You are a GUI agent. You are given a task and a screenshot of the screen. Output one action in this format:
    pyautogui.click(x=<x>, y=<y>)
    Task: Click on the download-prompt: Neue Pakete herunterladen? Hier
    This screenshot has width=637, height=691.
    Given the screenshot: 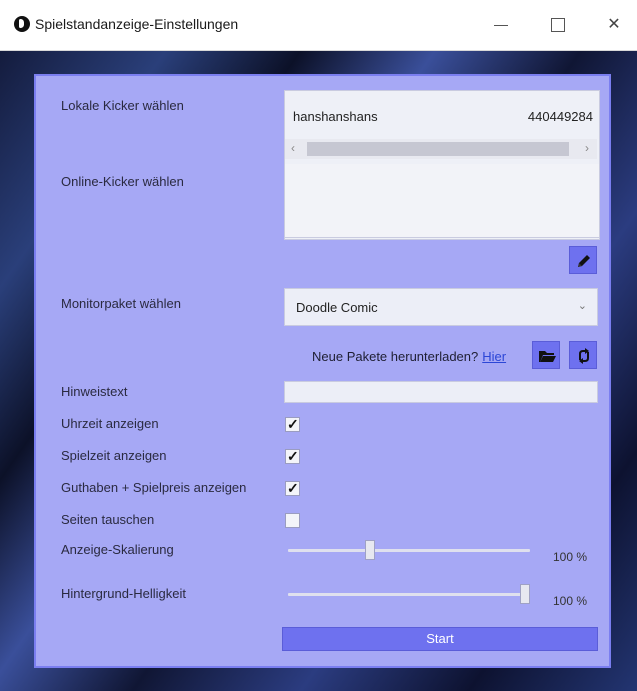 What is the action you would take?
    pyautogui.click(x=409, y=356)
    